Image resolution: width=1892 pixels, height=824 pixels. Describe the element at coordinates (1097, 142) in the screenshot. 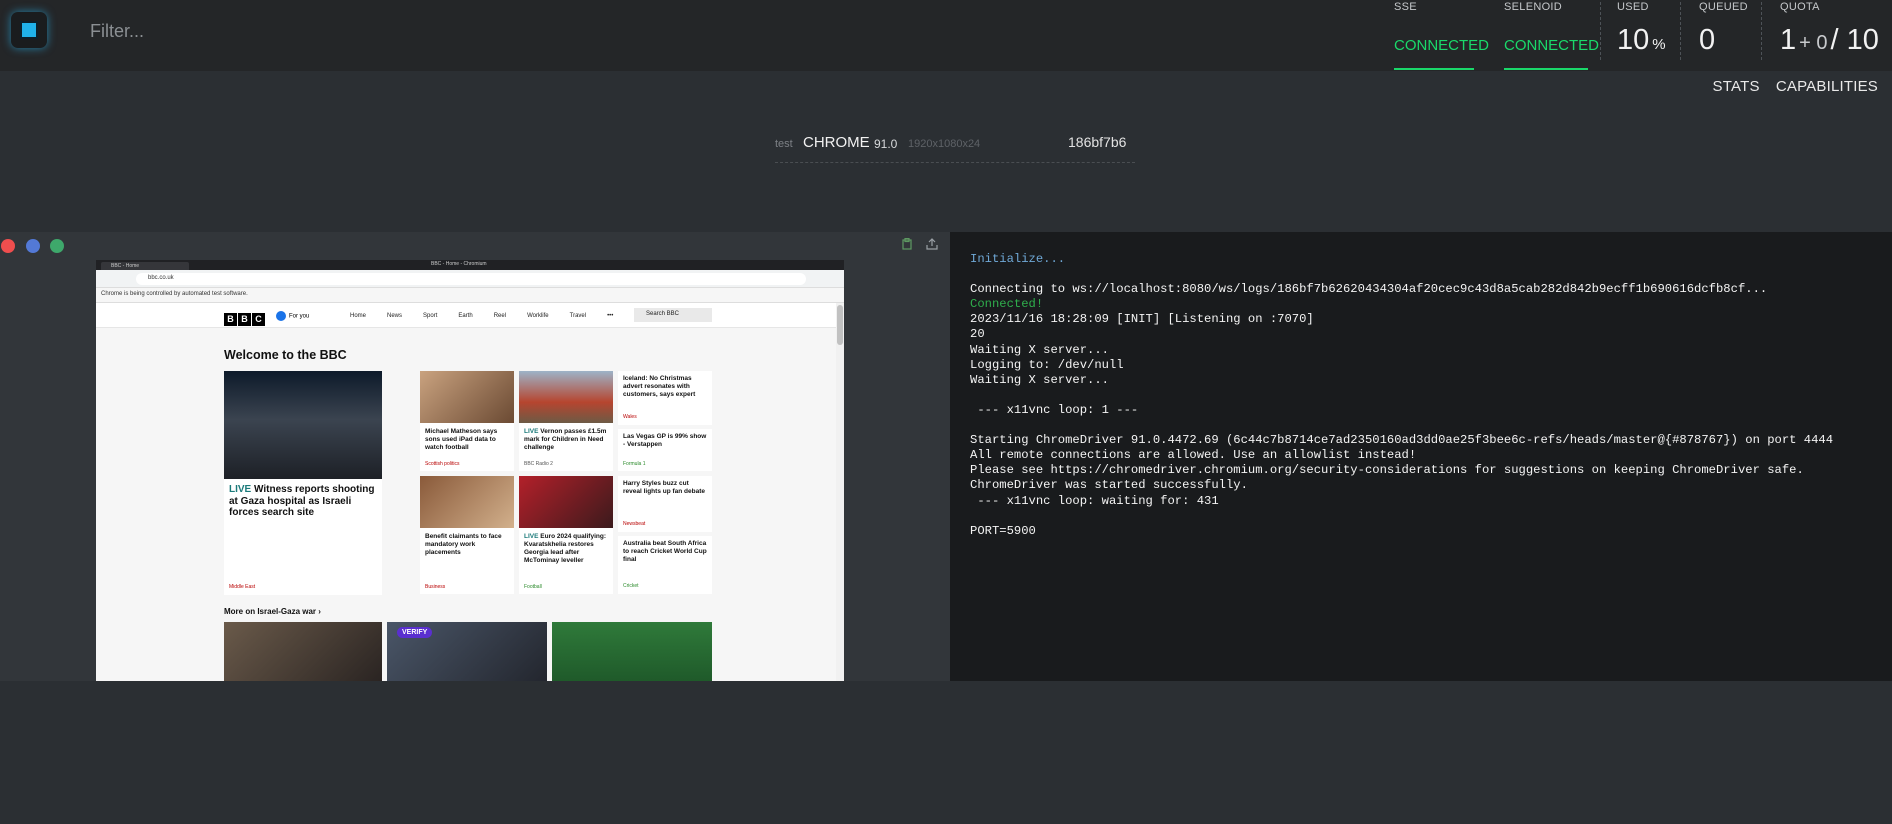

I see `session-id: 186bf7b6` at that location.